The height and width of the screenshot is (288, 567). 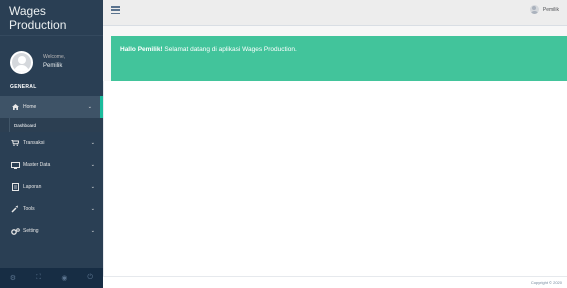 What do you see at coordinates (30, 107) in the screenshot?
I see `sidebar-item-label: Home` at bounding box center [30, 107].